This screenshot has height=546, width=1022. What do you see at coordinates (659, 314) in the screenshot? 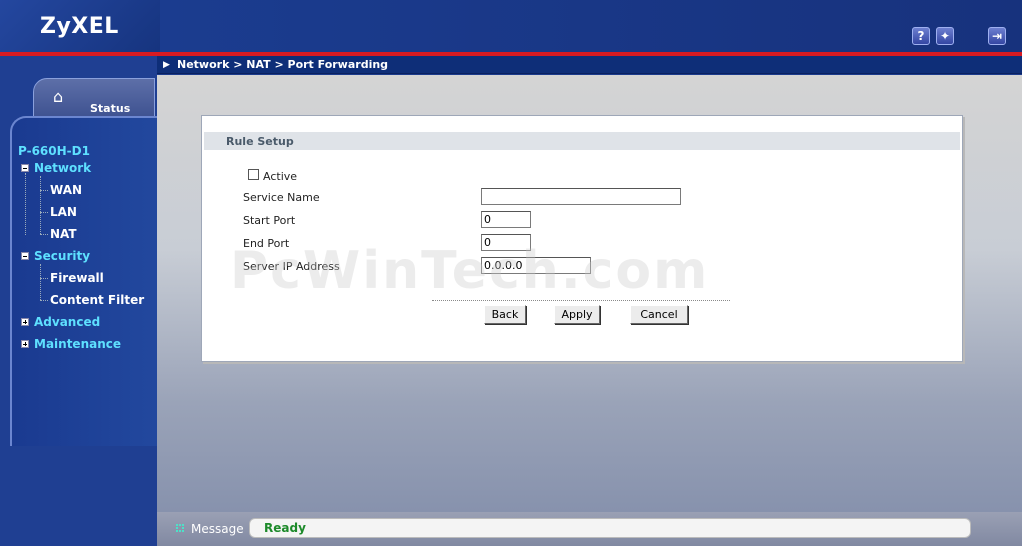
I see `cancel-button: Cancel` at bounding box center [659, 314].